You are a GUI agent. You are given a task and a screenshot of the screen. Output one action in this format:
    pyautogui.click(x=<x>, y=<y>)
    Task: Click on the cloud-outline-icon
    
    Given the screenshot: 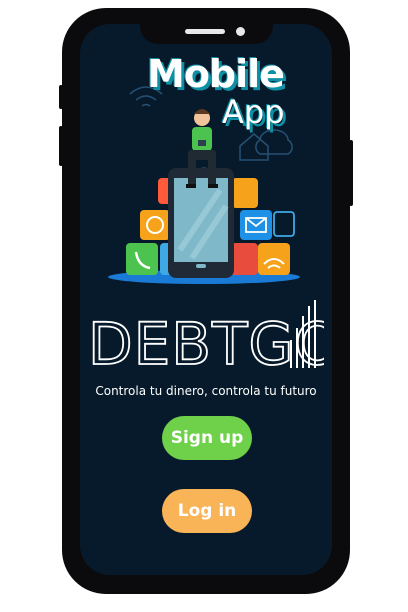 What is the action you would take?
    pyautogui.click(x=274, y=142)
    